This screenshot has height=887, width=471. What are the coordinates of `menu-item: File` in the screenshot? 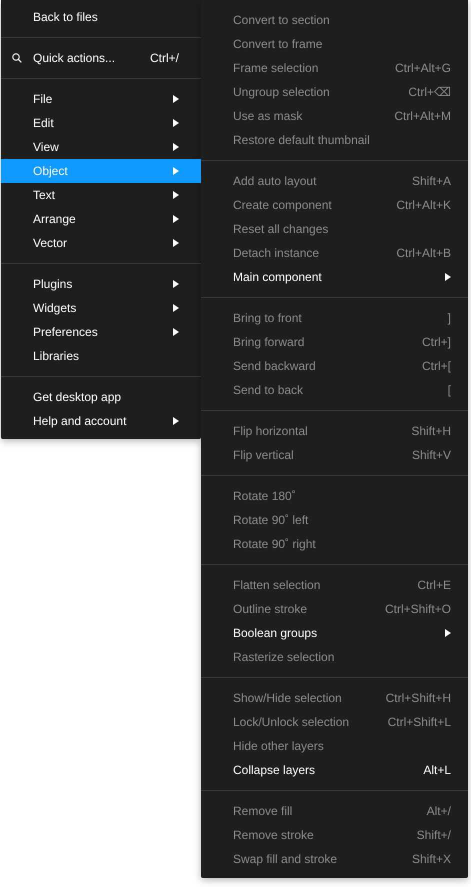 It's located at (101, 99).